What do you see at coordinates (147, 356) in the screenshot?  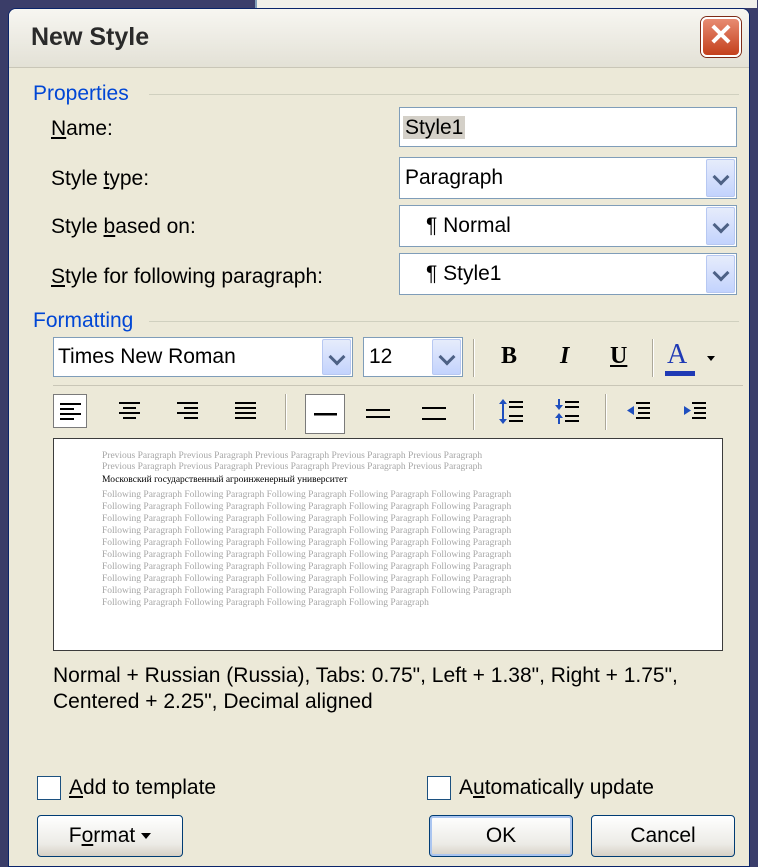 I see `font-name-value: Times New Roman` at bounding box center [147, 356].